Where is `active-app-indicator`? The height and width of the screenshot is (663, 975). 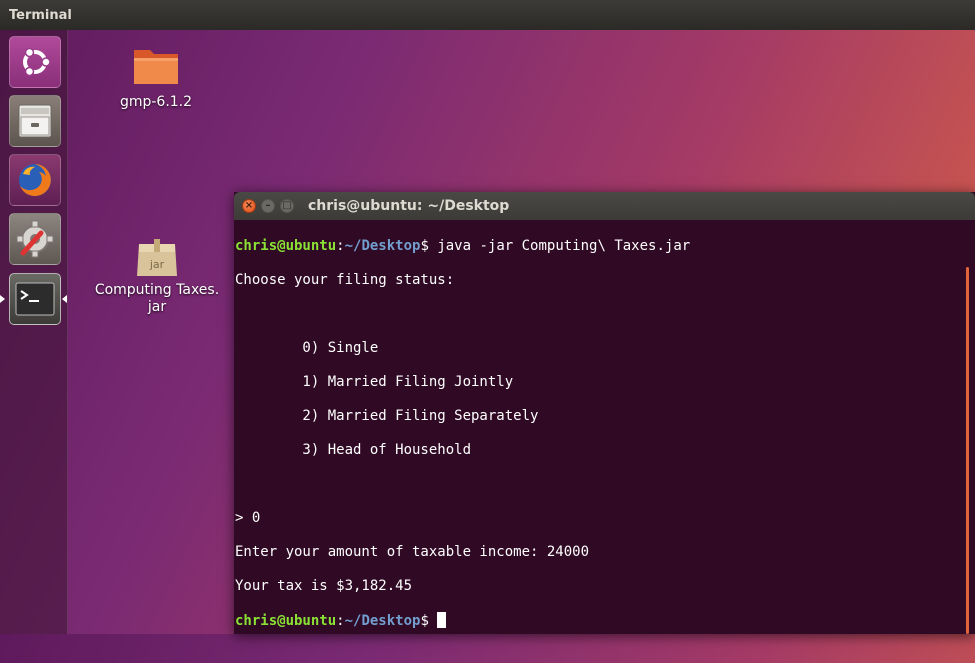
active-app-indicator is located at coordinates (2, 299).